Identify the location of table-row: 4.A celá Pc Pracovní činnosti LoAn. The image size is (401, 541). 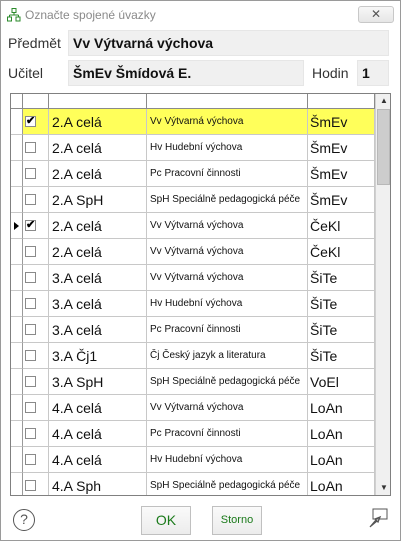
(193, 434).